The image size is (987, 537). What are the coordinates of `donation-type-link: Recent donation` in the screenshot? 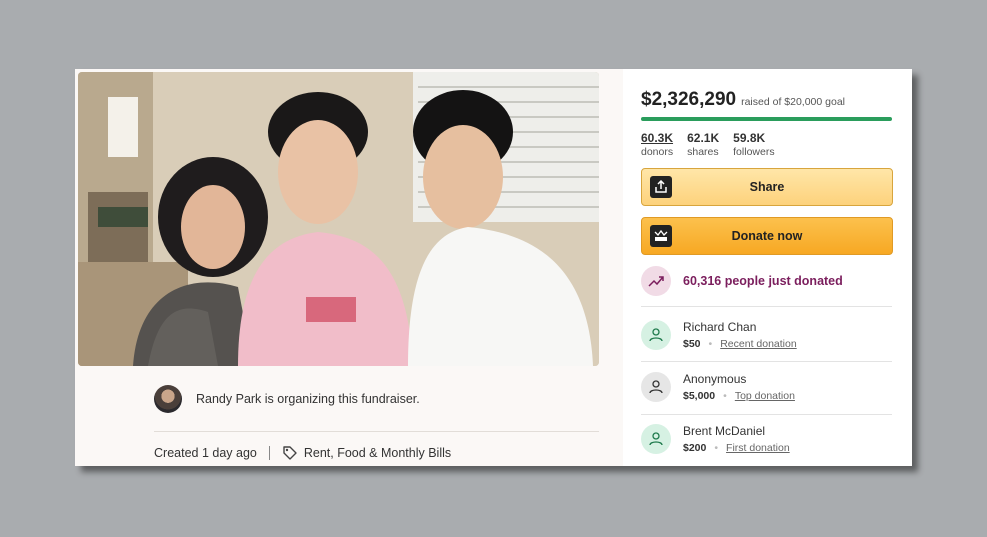 It's located at (758, 344).